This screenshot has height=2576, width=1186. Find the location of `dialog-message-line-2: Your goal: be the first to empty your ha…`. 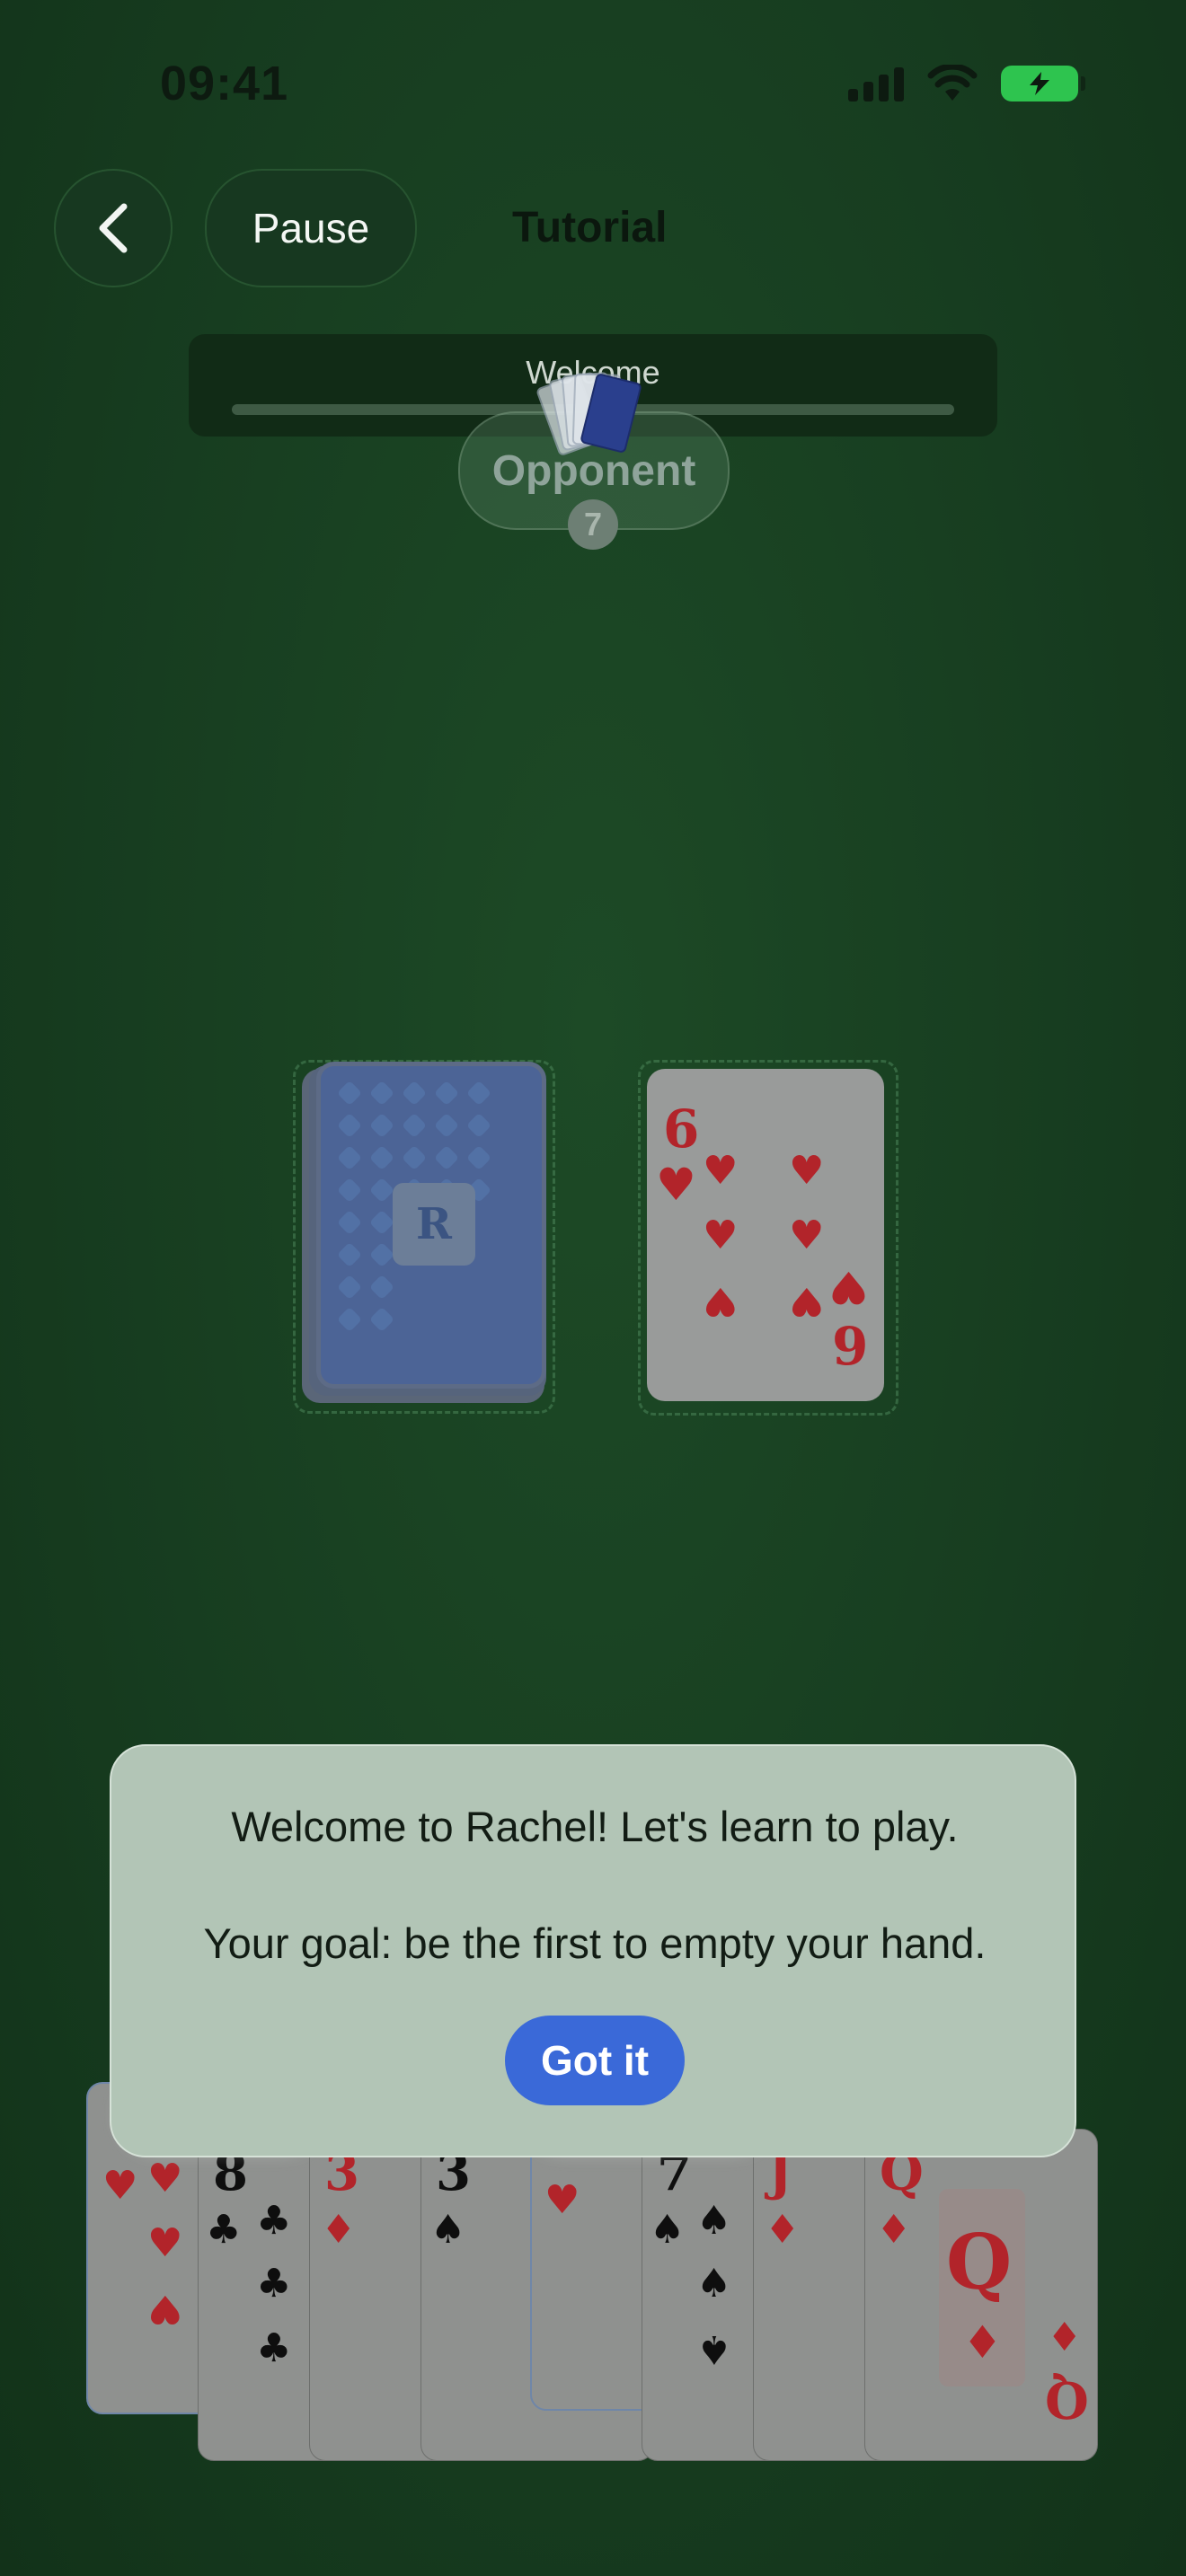

dialog-message-line-2: Your goal: be the first to empty your ha… is located at coordinates (595, 1943).